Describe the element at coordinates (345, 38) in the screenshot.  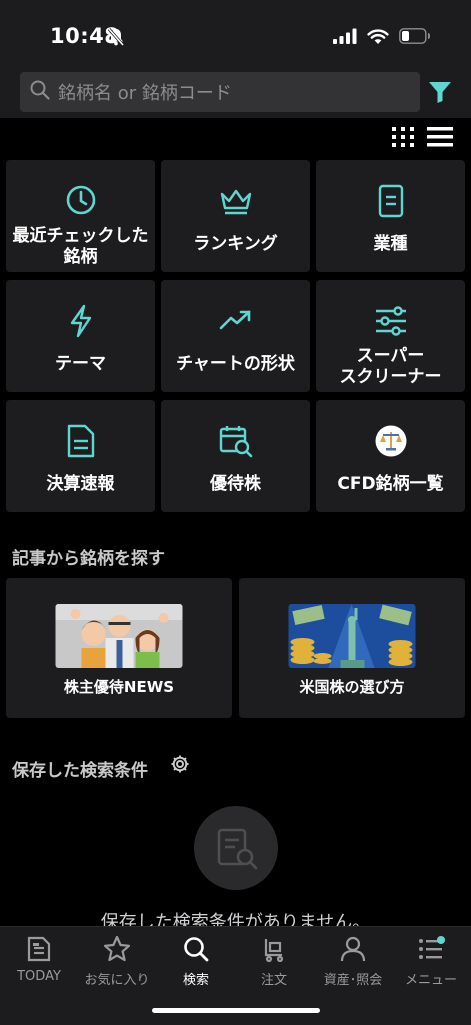
I see `cellular-signal-icon` at that location.